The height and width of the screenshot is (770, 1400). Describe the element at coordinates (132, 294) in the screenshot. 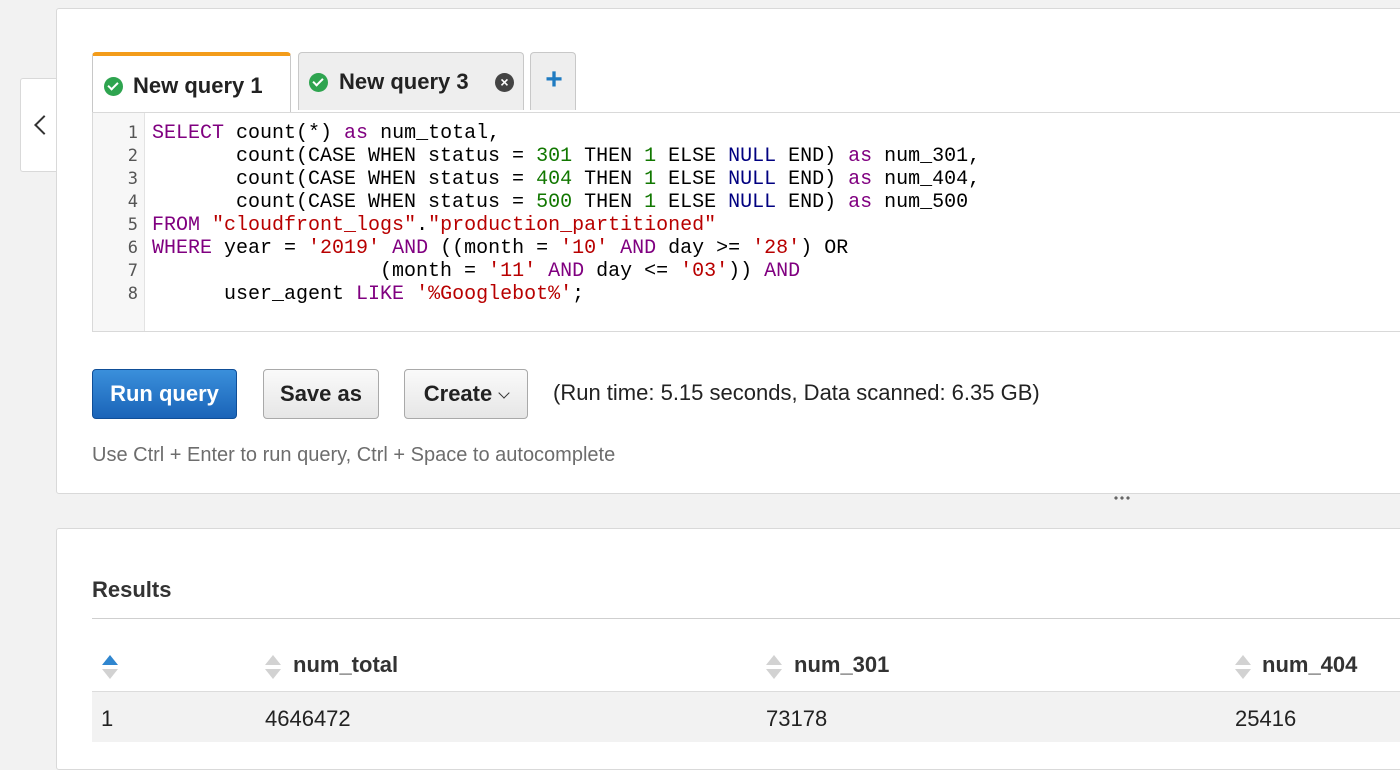

I see `line-number: 8` at that location.